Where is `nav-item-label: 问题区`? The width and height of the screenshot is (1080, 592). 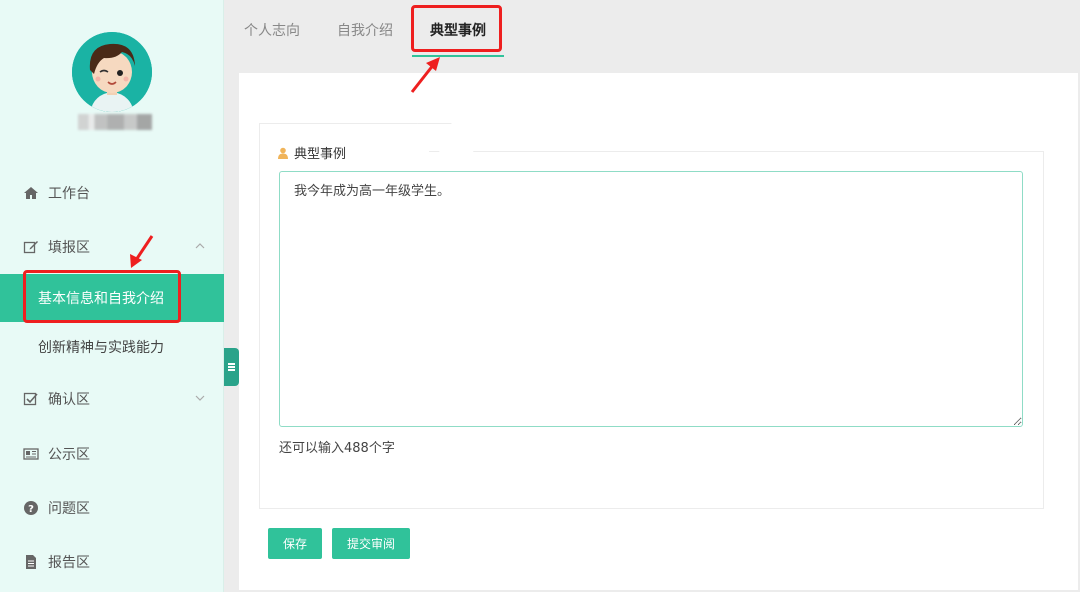 nav-item-label: 问题区 is located at coordinates (69, 509).